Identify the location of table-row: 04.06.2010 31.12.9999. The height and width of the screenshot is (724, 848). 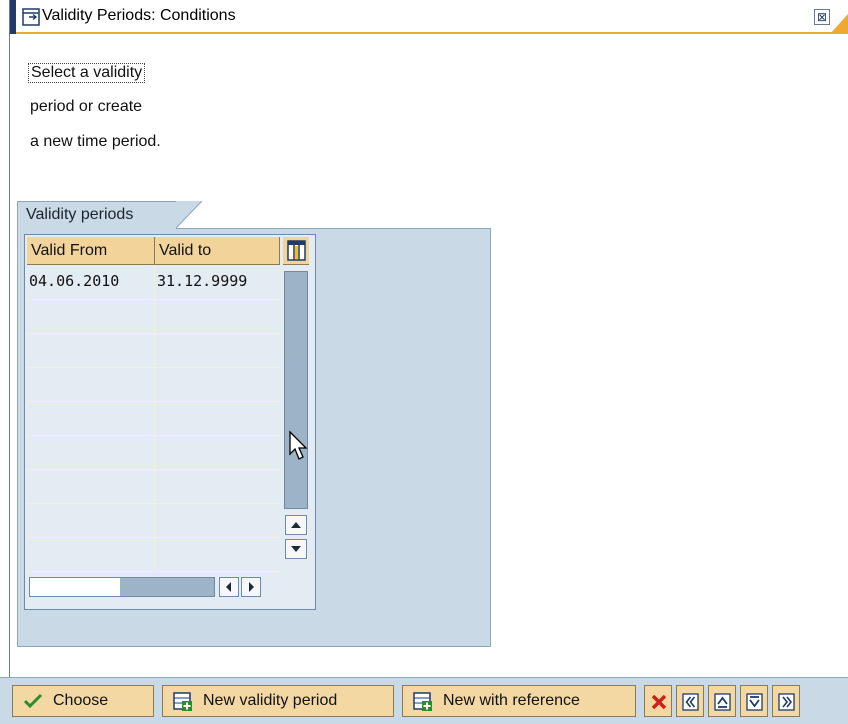
(153, 283).